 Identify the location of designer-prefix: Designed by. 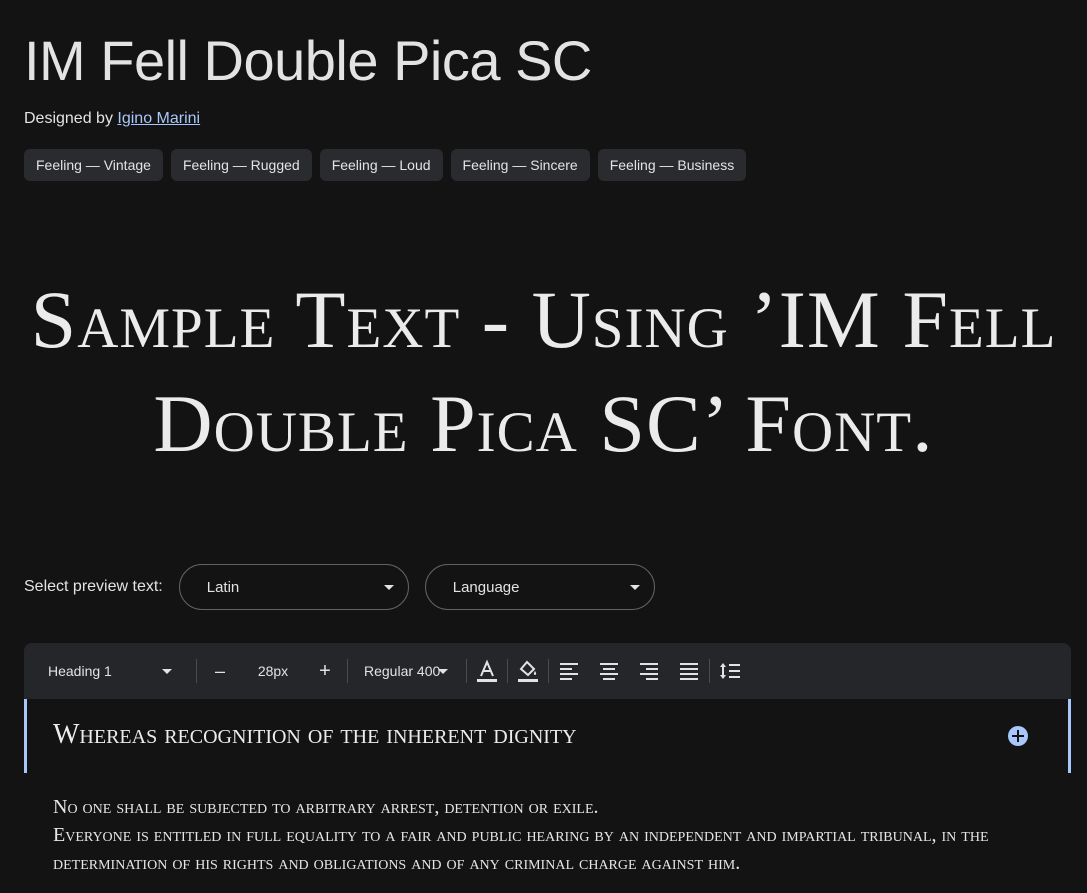
(68, 118).